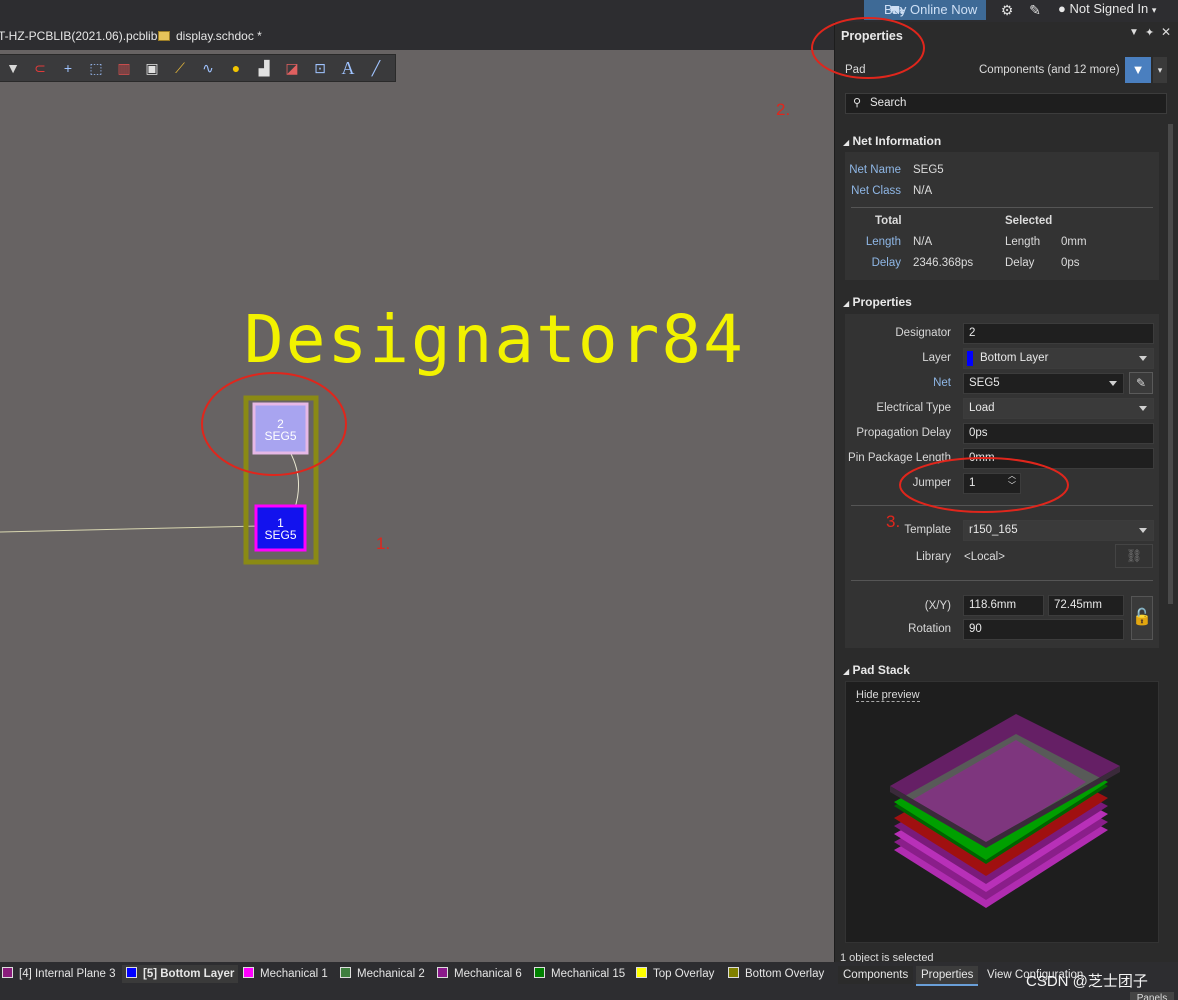 The height and width of the screenshot is (1000, 1178). What do you see at coordinates (984, 557) in the screenshot?
I see `library-value: <Local>` at bounding box center [984, 557].